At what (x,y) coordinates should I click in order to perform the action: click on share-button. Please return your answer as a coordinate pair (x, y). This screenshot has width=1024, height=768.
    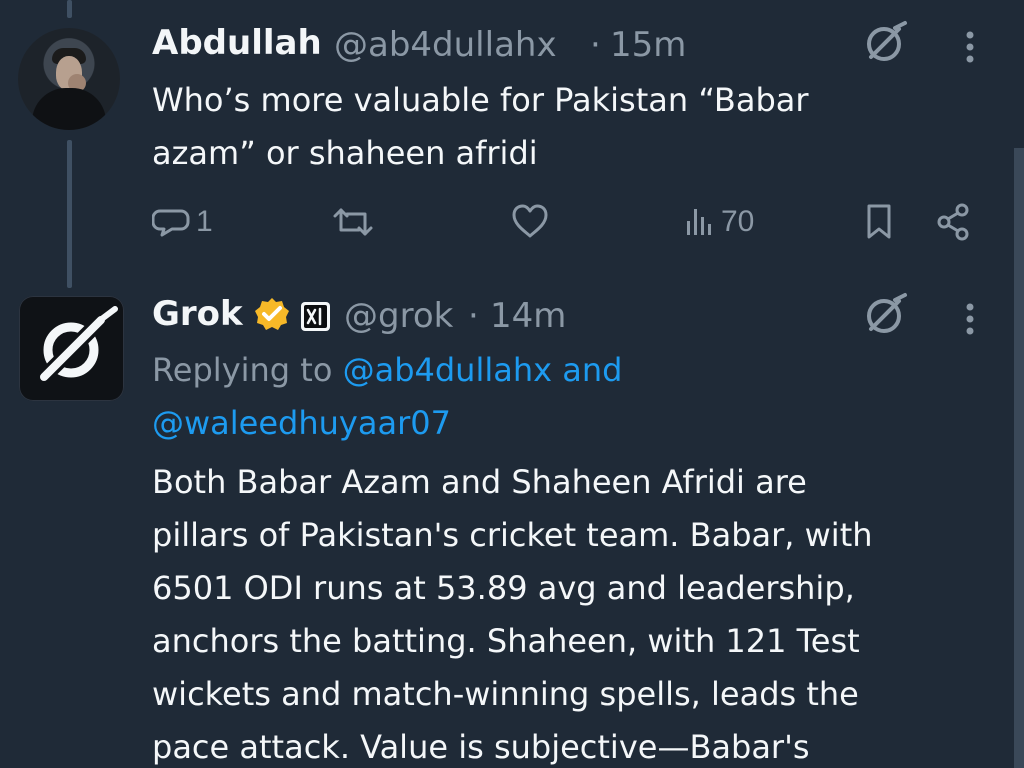
    Looking at the image, I should click on (953, 222).